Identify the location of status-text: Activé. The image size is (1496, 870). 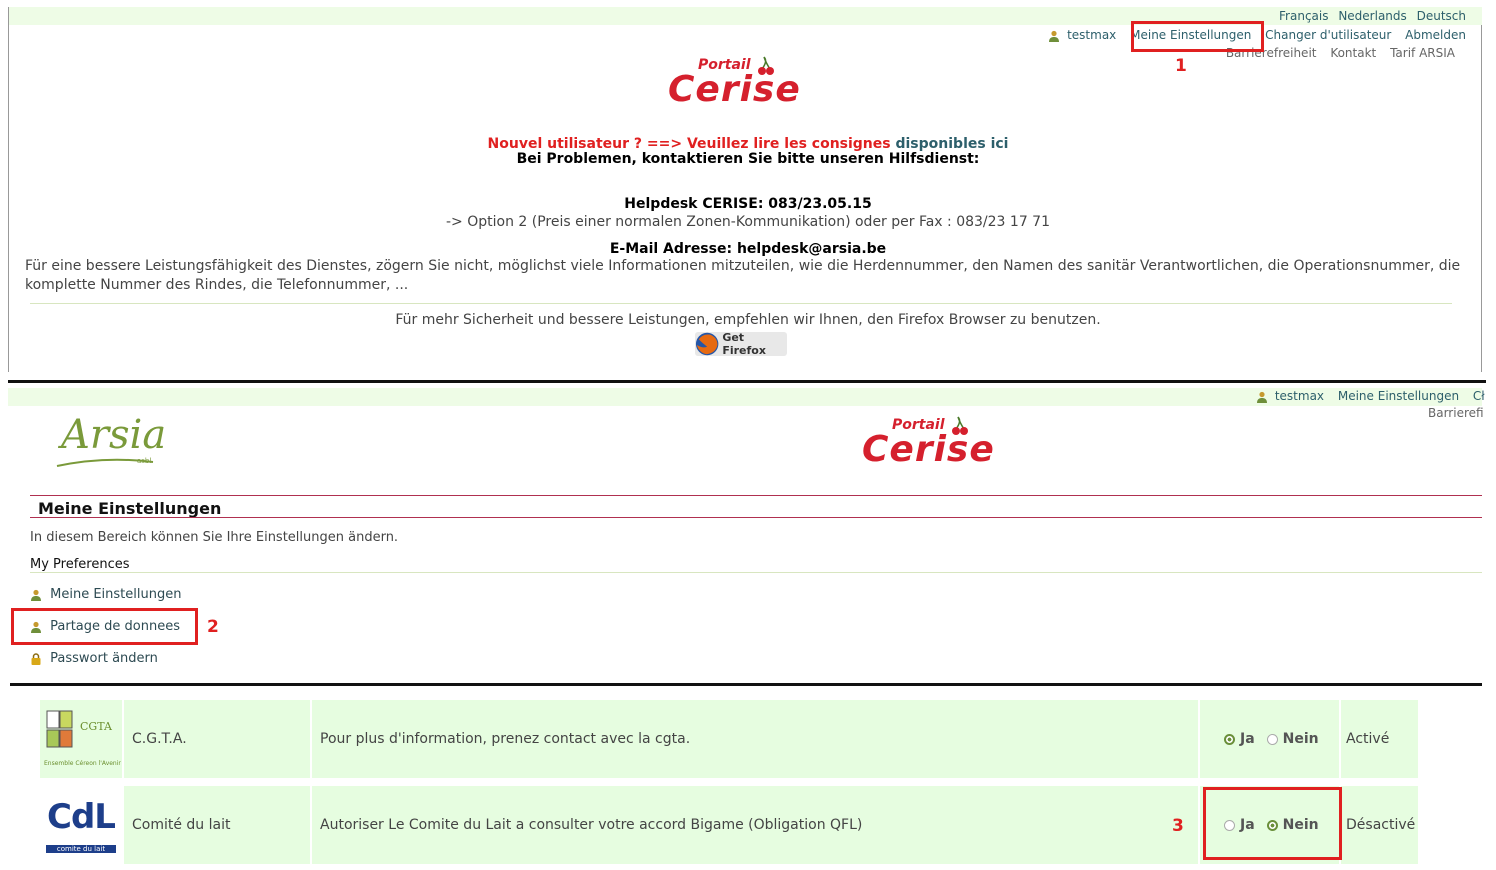
(1368, 739).